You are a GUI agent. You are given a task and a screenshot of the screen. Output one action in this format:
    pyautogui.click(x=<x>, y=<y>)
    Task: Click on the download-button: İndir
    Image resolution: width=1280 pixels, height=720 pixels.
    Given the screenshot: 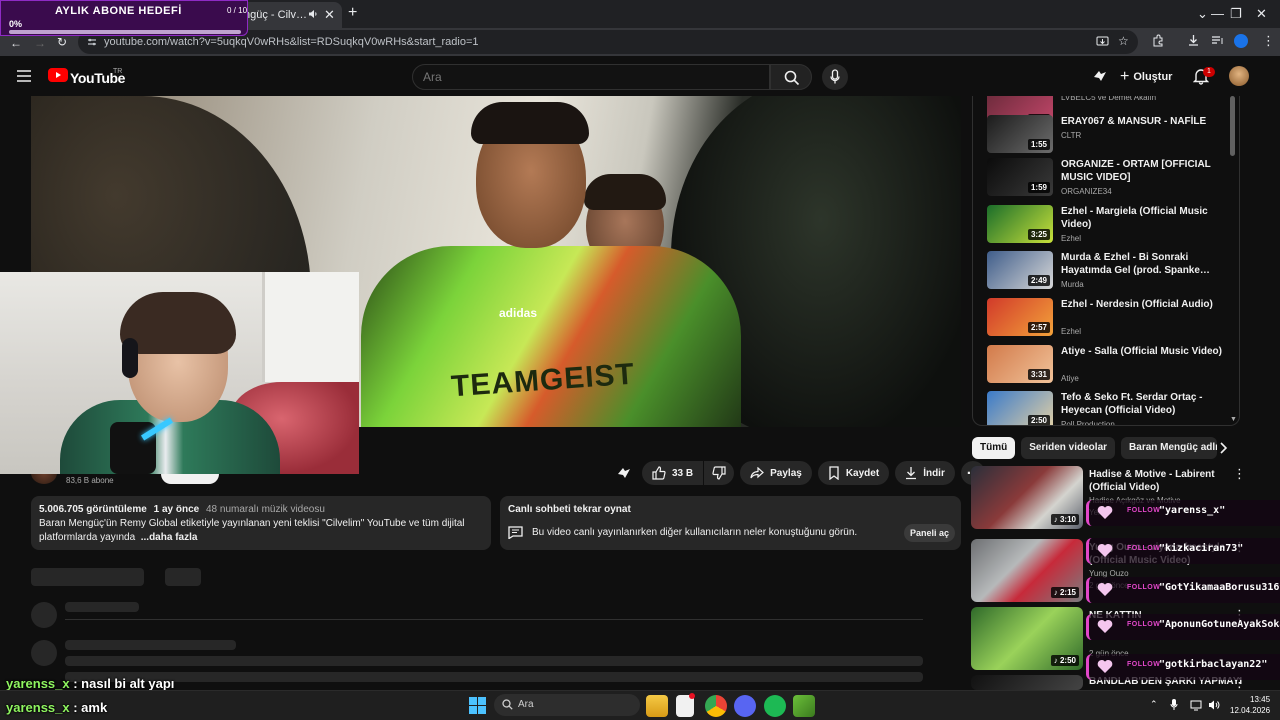 What is the action you would take?
    pyautogui.click(x=925, y=473)
    